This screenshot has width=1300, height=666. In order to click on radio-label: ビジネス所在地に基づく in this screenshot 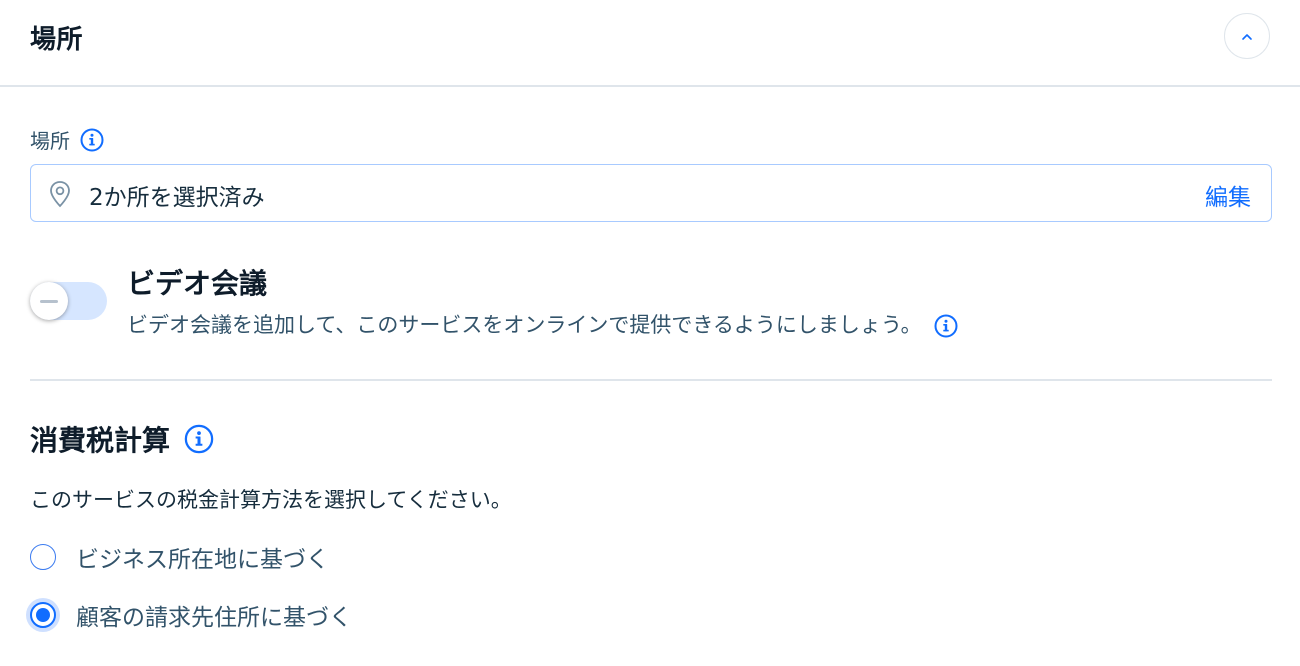, I will do `click(202, 560)`.